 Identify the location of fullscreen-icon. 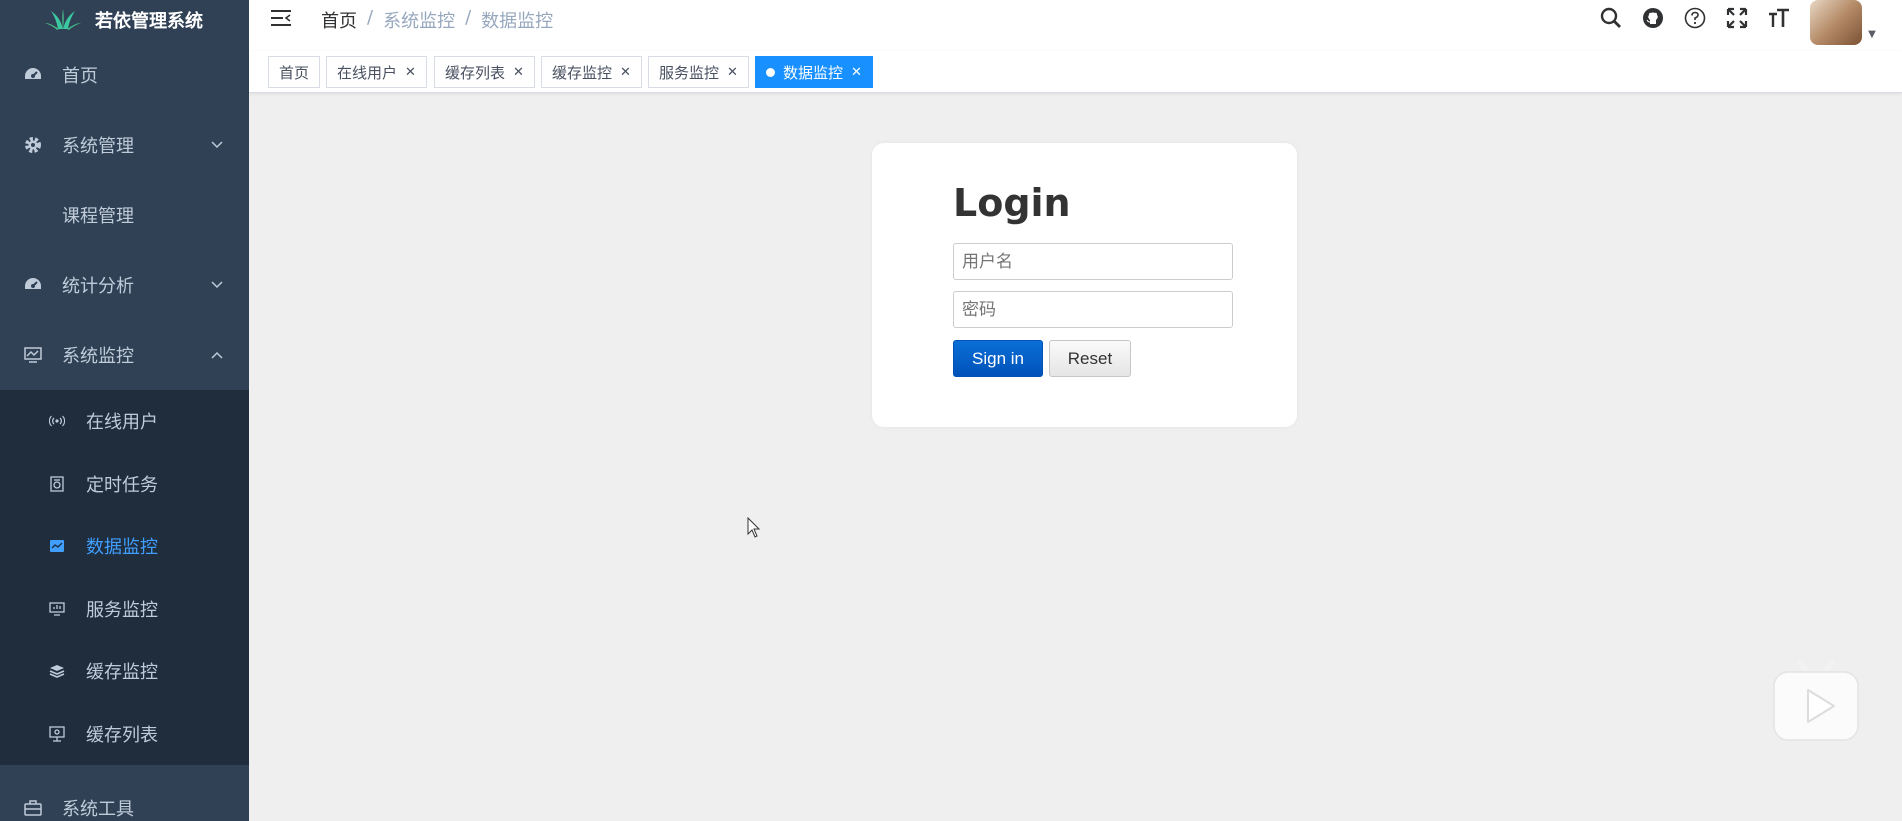
(1737, 18).